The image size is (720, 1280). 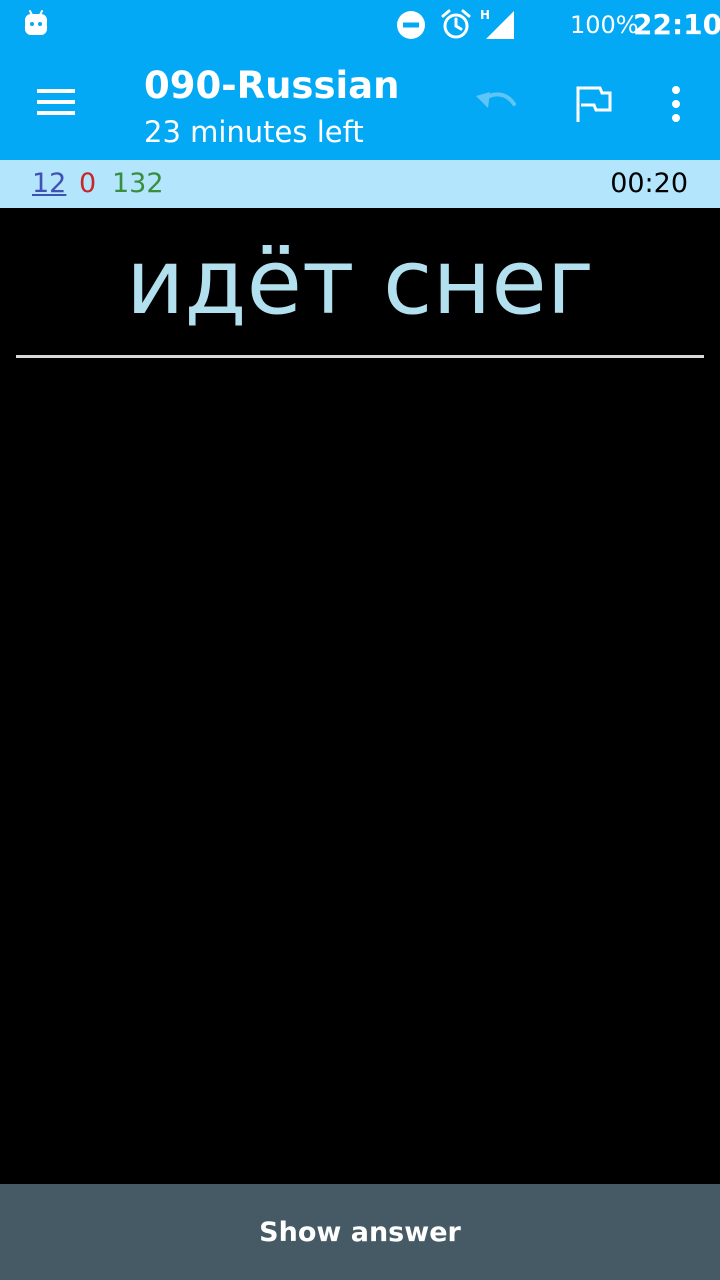 I want to click on status-bar: H 100% 22:10, so click(x=360, y=24).